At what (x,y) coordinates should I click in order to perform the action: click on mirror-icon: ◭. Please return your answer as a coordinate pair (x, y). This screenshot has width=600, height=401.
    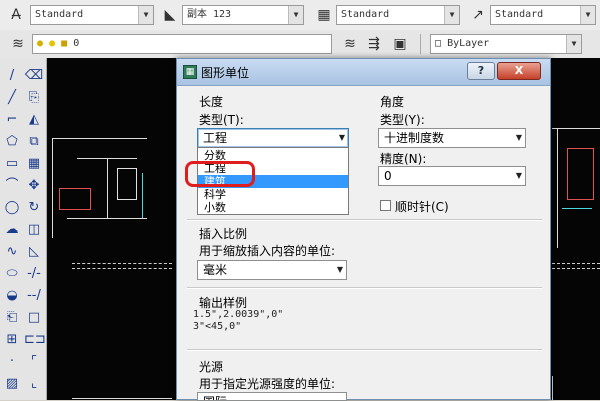
    Looking at the image, I should click on (34, 120).